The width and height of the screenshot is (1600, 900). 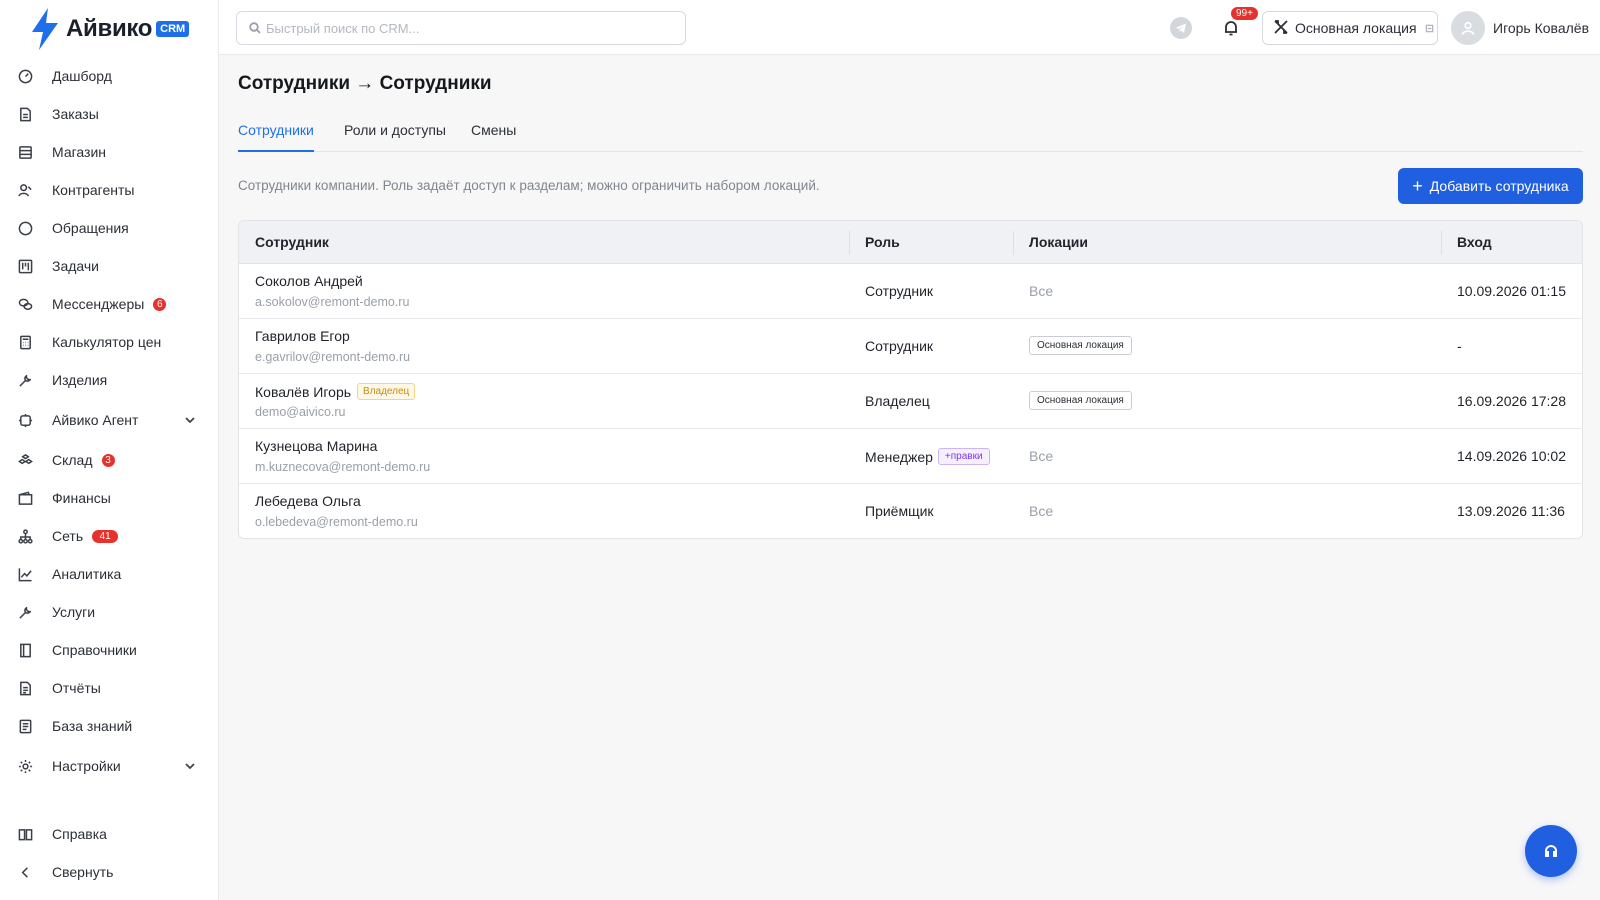 What do you see at coordinates (1541, 28) in the screenshot?
I see `user-name: Игорь Ковалёв` at bounding box center [1541, 28].